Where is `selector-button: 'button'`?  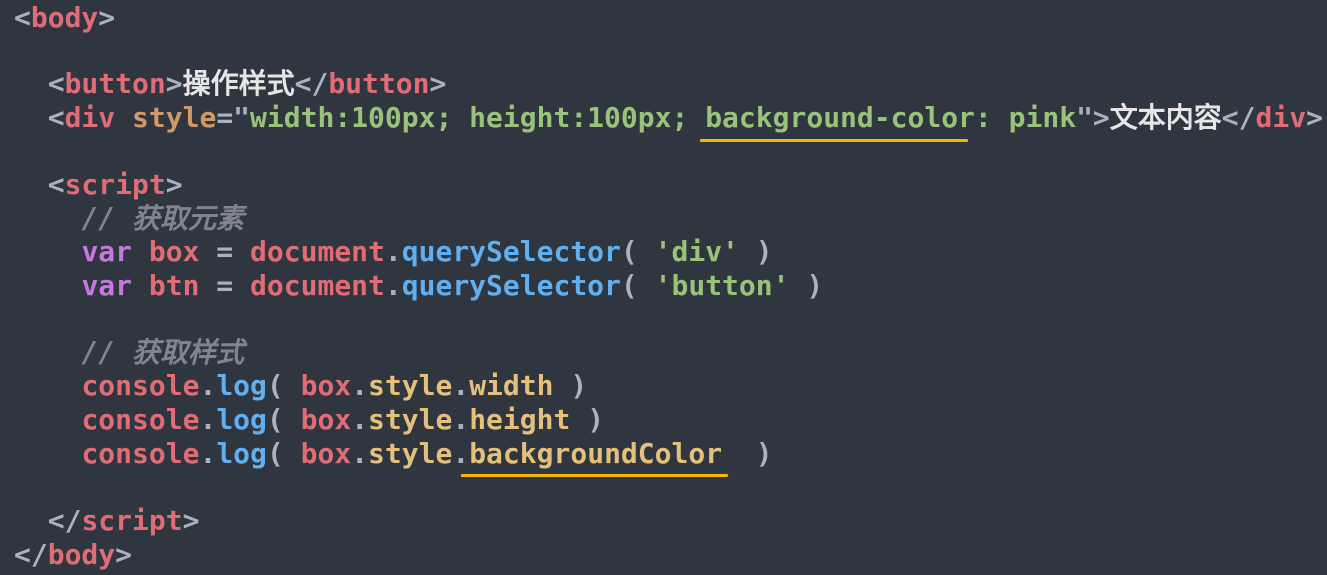 selector-button: 'button' is located at coordinates (722, 285).